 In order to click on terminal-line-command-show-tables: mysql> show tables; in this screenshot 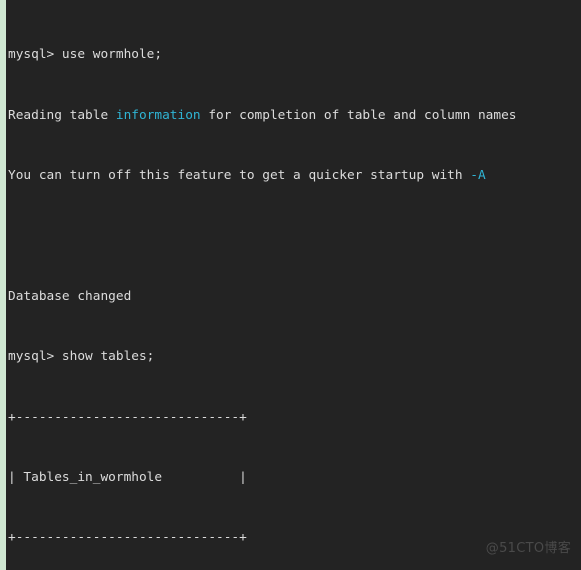, I will do `click(294, 356)`.